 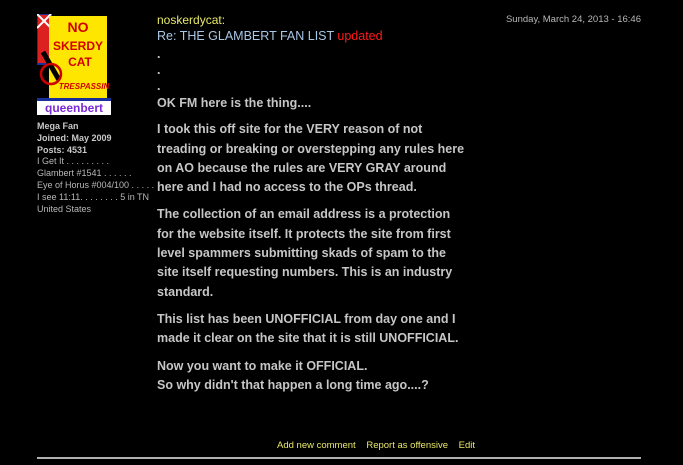 What do you see at coordinates (316, 445) in the screenshot?
I see `add-comment-link: Add new comment` at bounding box center [316, 445].